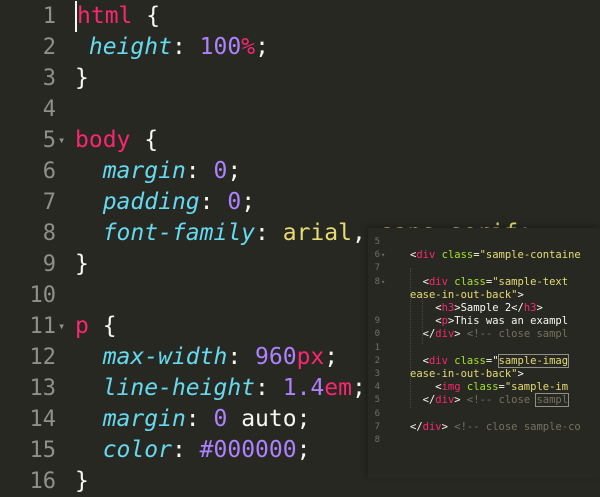 The width and height of the screenshot is (600, 497). What do you see at coordinates (530, 281) in the screenshot?
I see `preview-code-token: "sample-text` at bounding box center [530, 281].